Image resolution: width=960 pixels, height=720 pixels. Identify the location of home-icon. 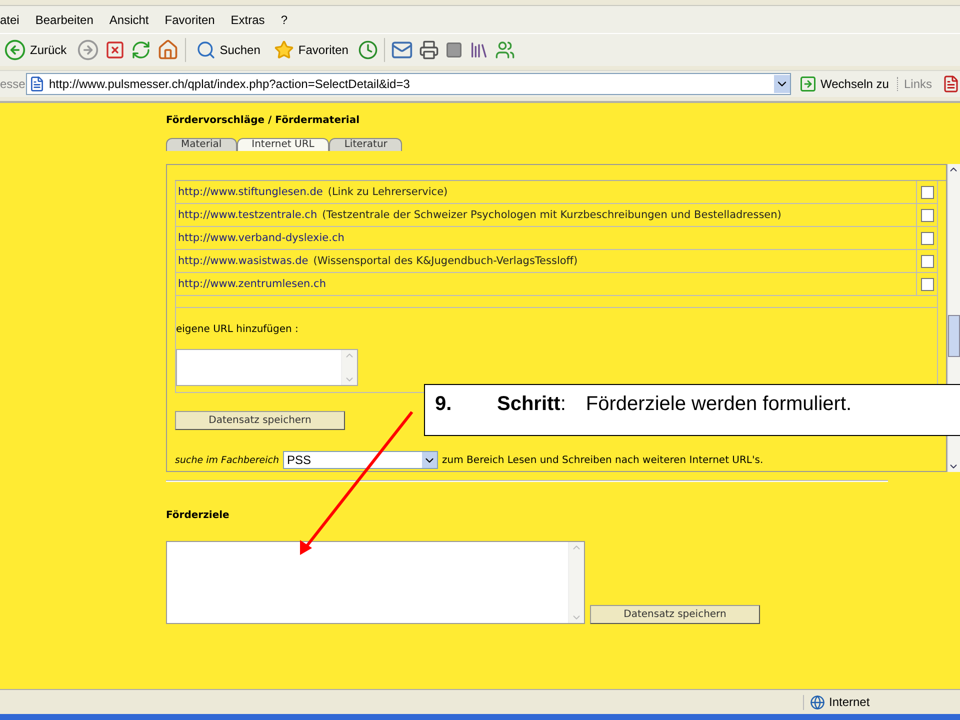
(167, 50).